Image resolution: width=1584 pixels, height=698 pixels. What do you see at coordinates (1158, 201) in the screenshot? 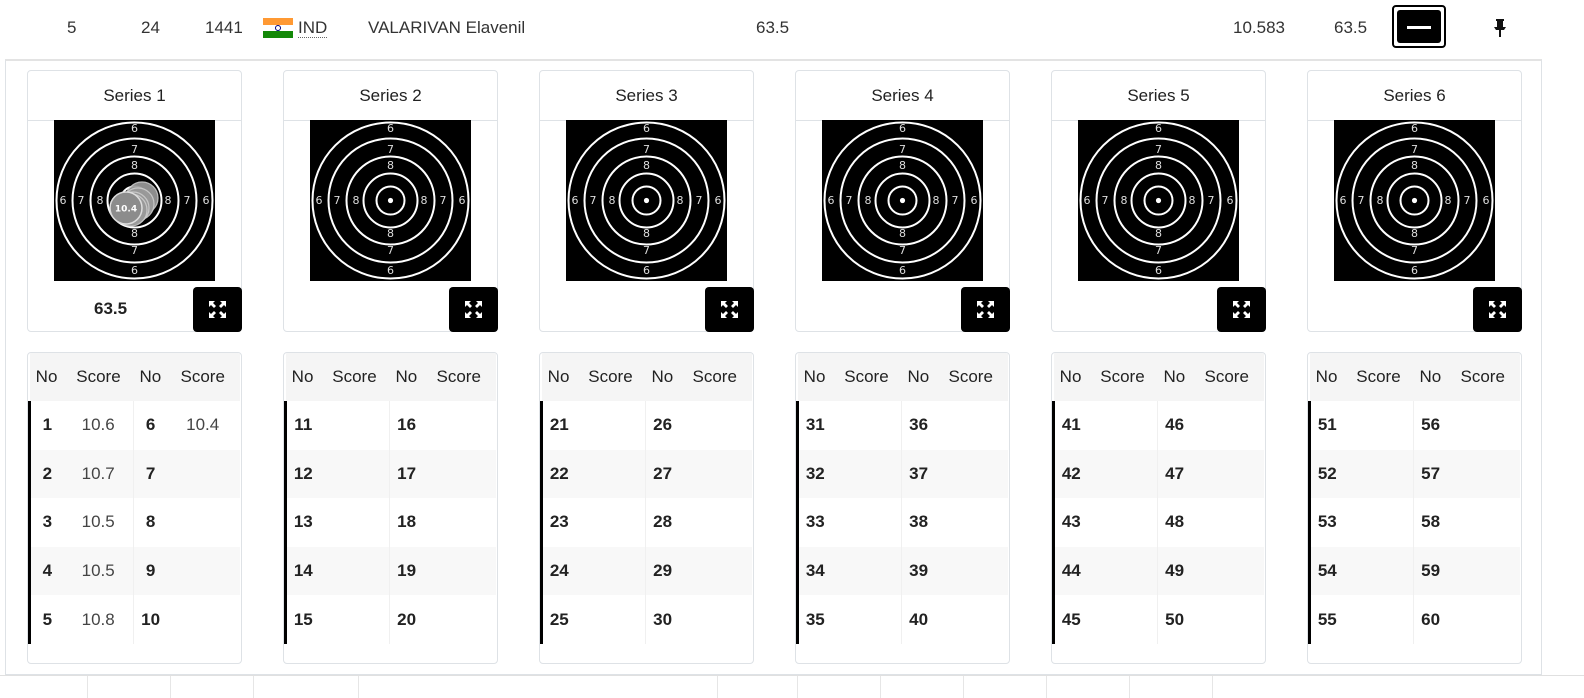
I see `series-card: Series 5678876678876` at bounding box center [1158, 201].